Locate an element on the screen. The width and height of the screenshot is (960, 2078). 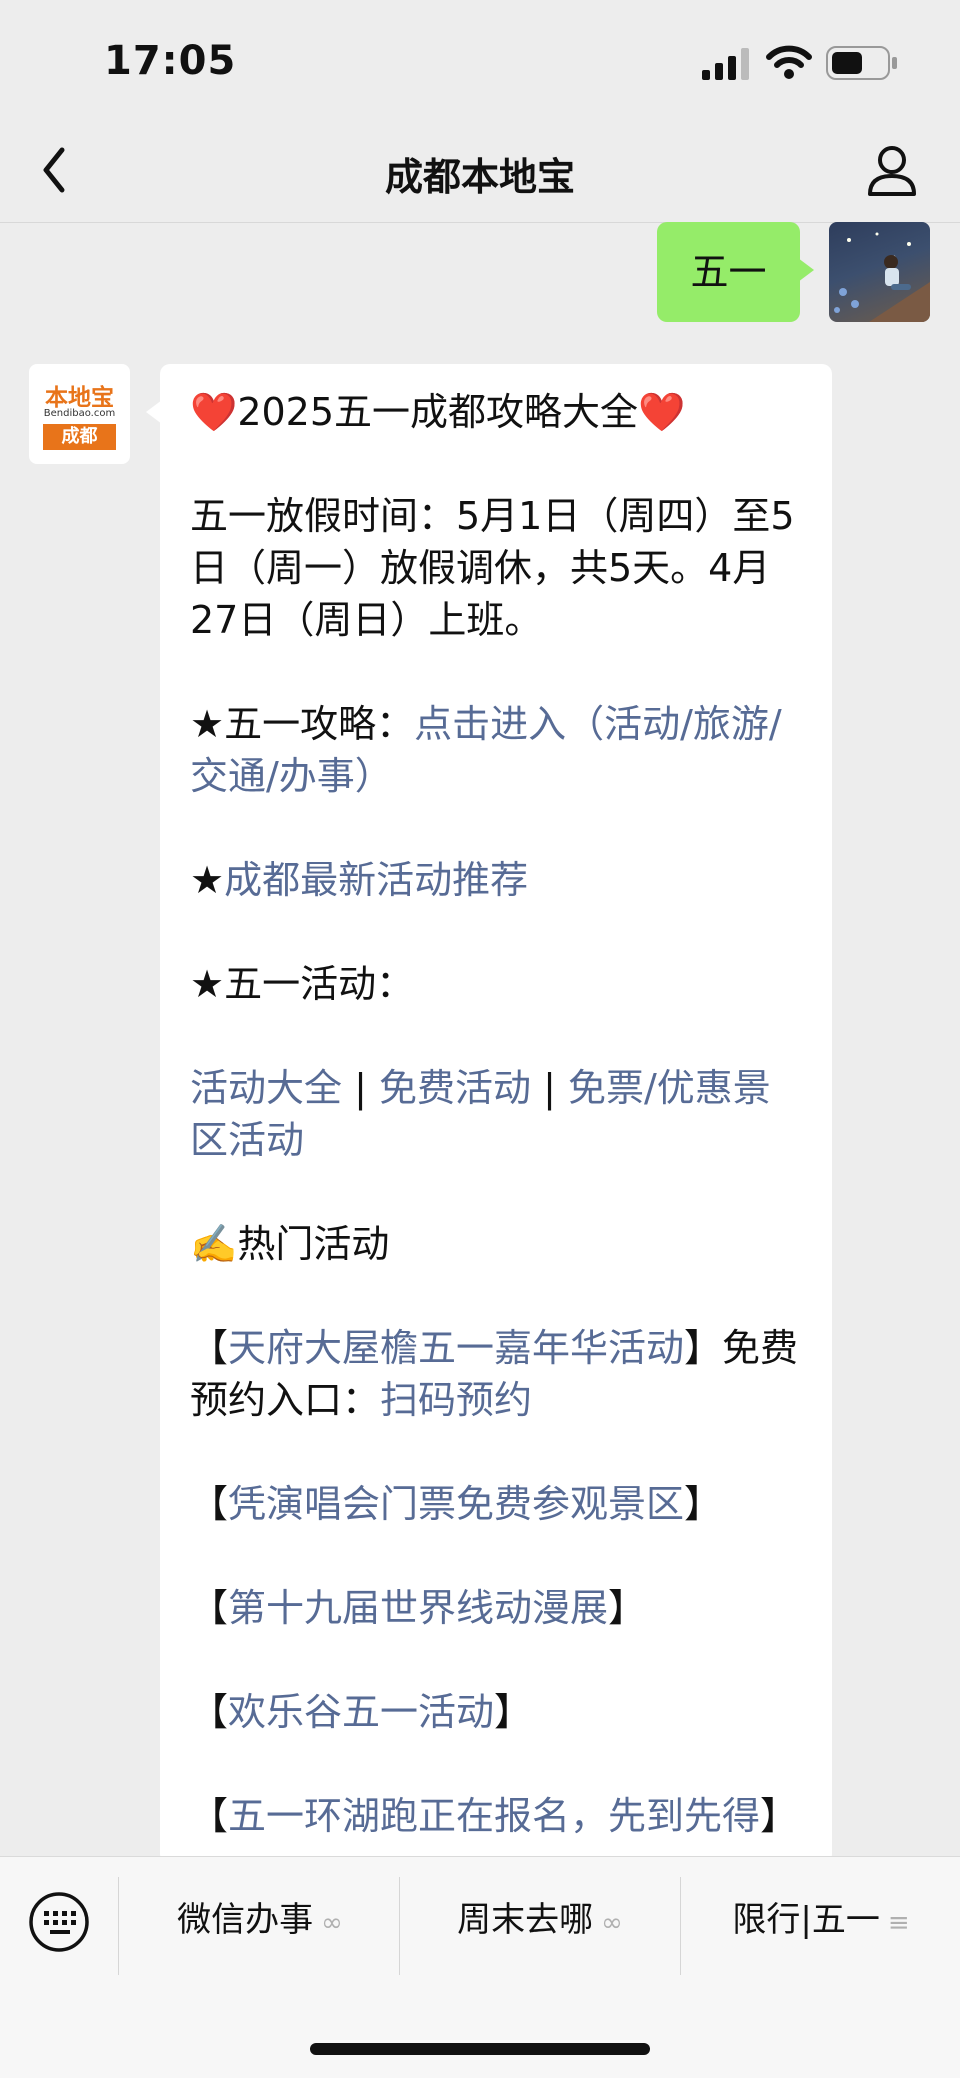
menu-item-label: 限行|五一 is located at coordinates (806, 1920).